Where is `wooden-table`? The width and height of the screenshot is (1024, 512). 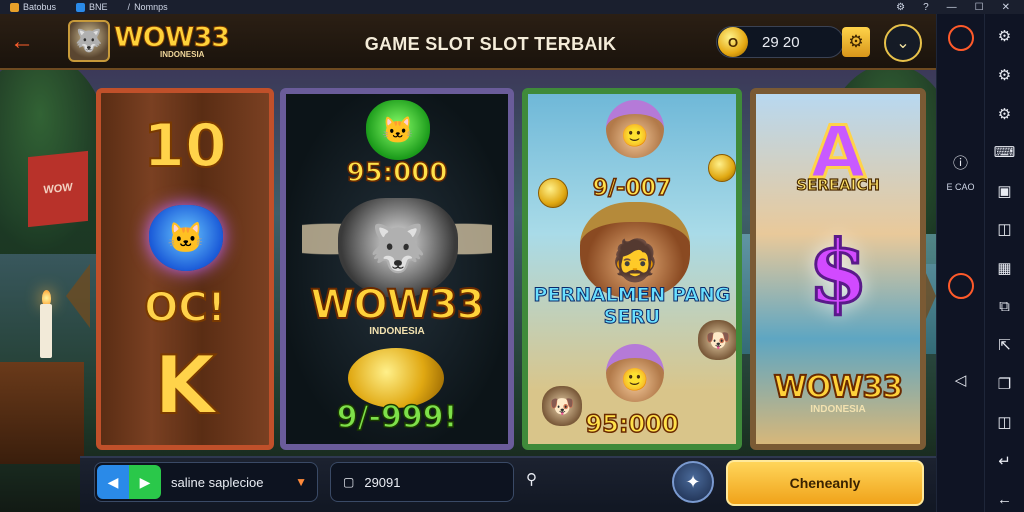 wooden-table is located at coordinates (42, 413).